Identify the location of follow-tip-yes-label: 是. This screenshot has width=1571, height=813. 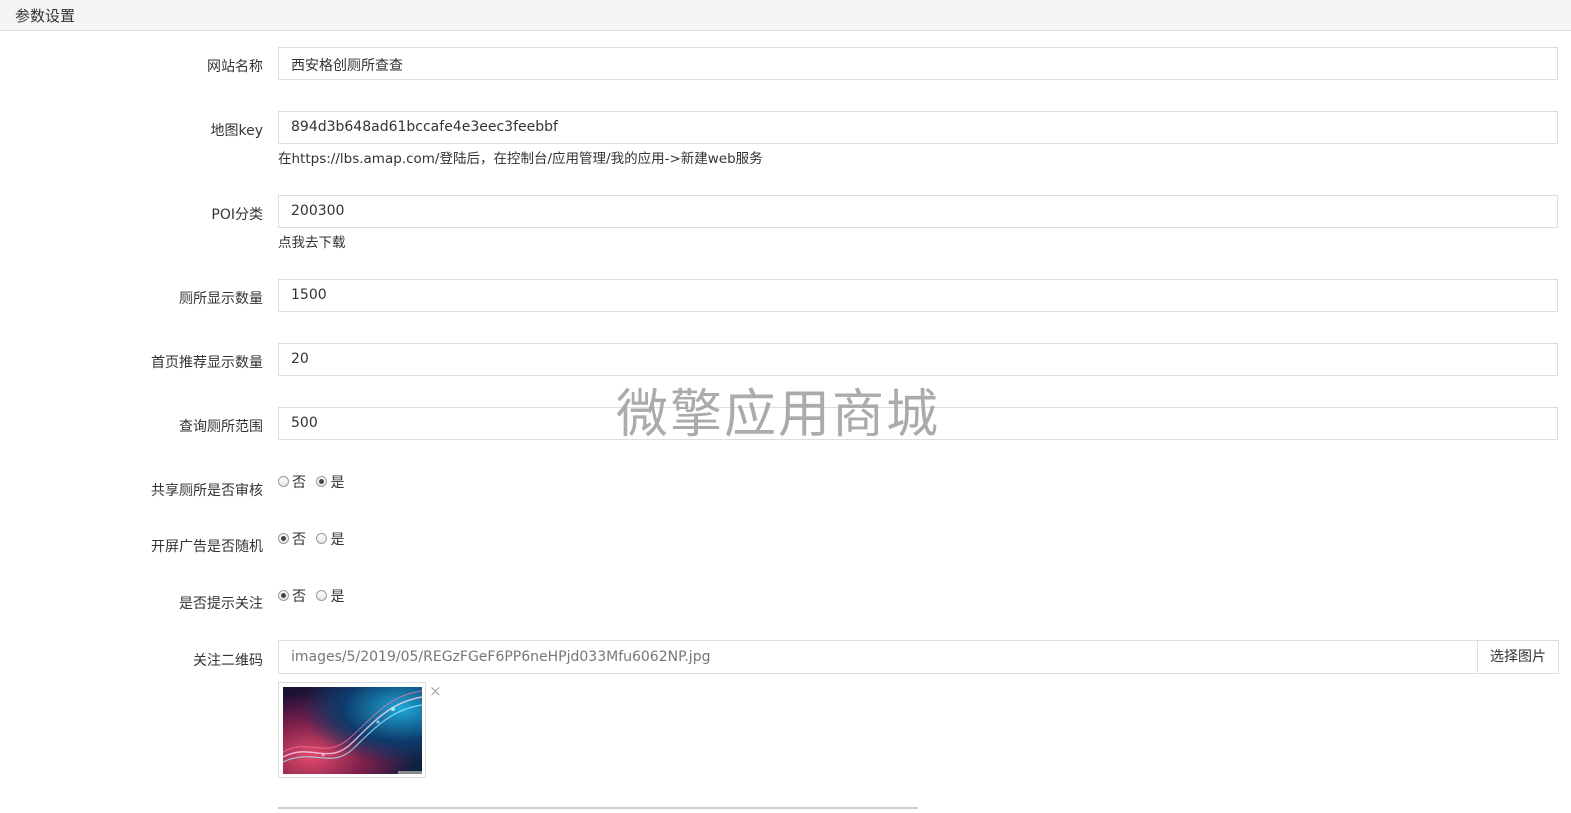
(337, 597).